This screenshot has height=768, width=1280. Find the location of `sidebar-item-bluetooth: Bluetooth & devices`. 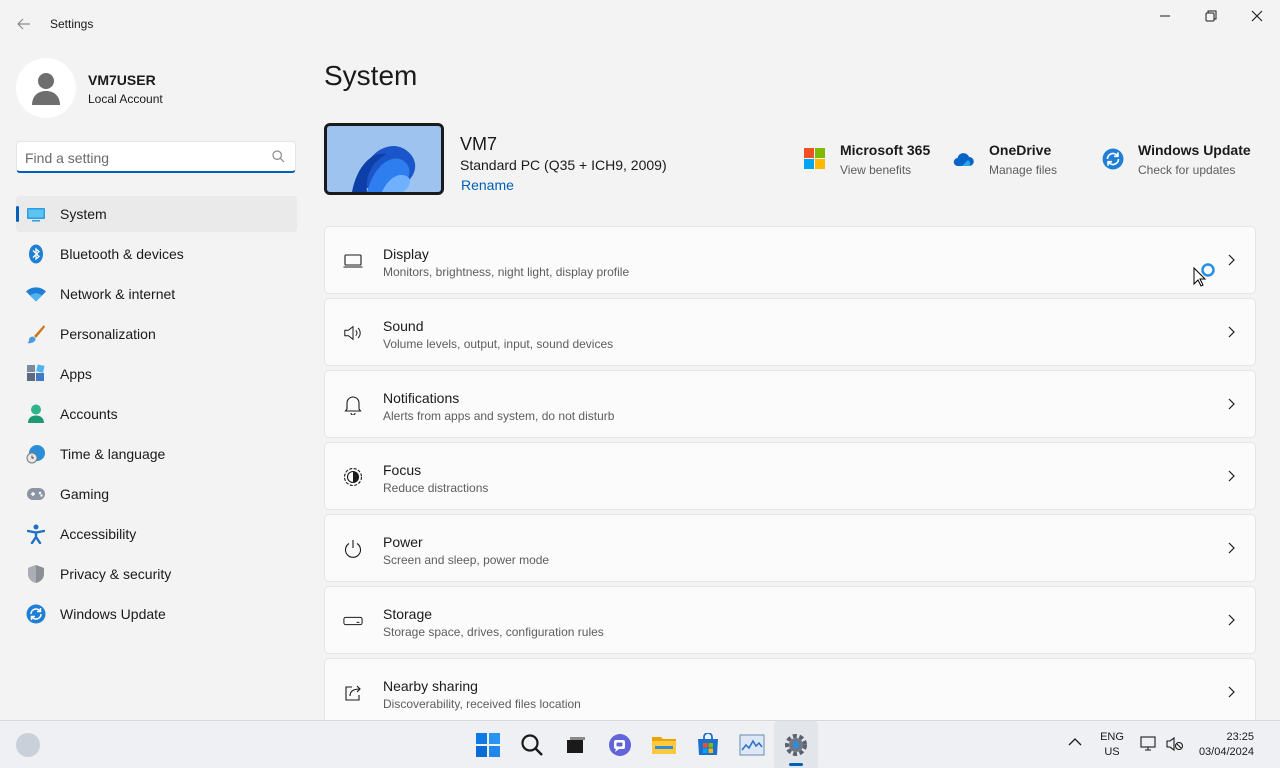

sidebar-item-bluetooth: Bluetooth & devices is located at coordinates (156, 254).